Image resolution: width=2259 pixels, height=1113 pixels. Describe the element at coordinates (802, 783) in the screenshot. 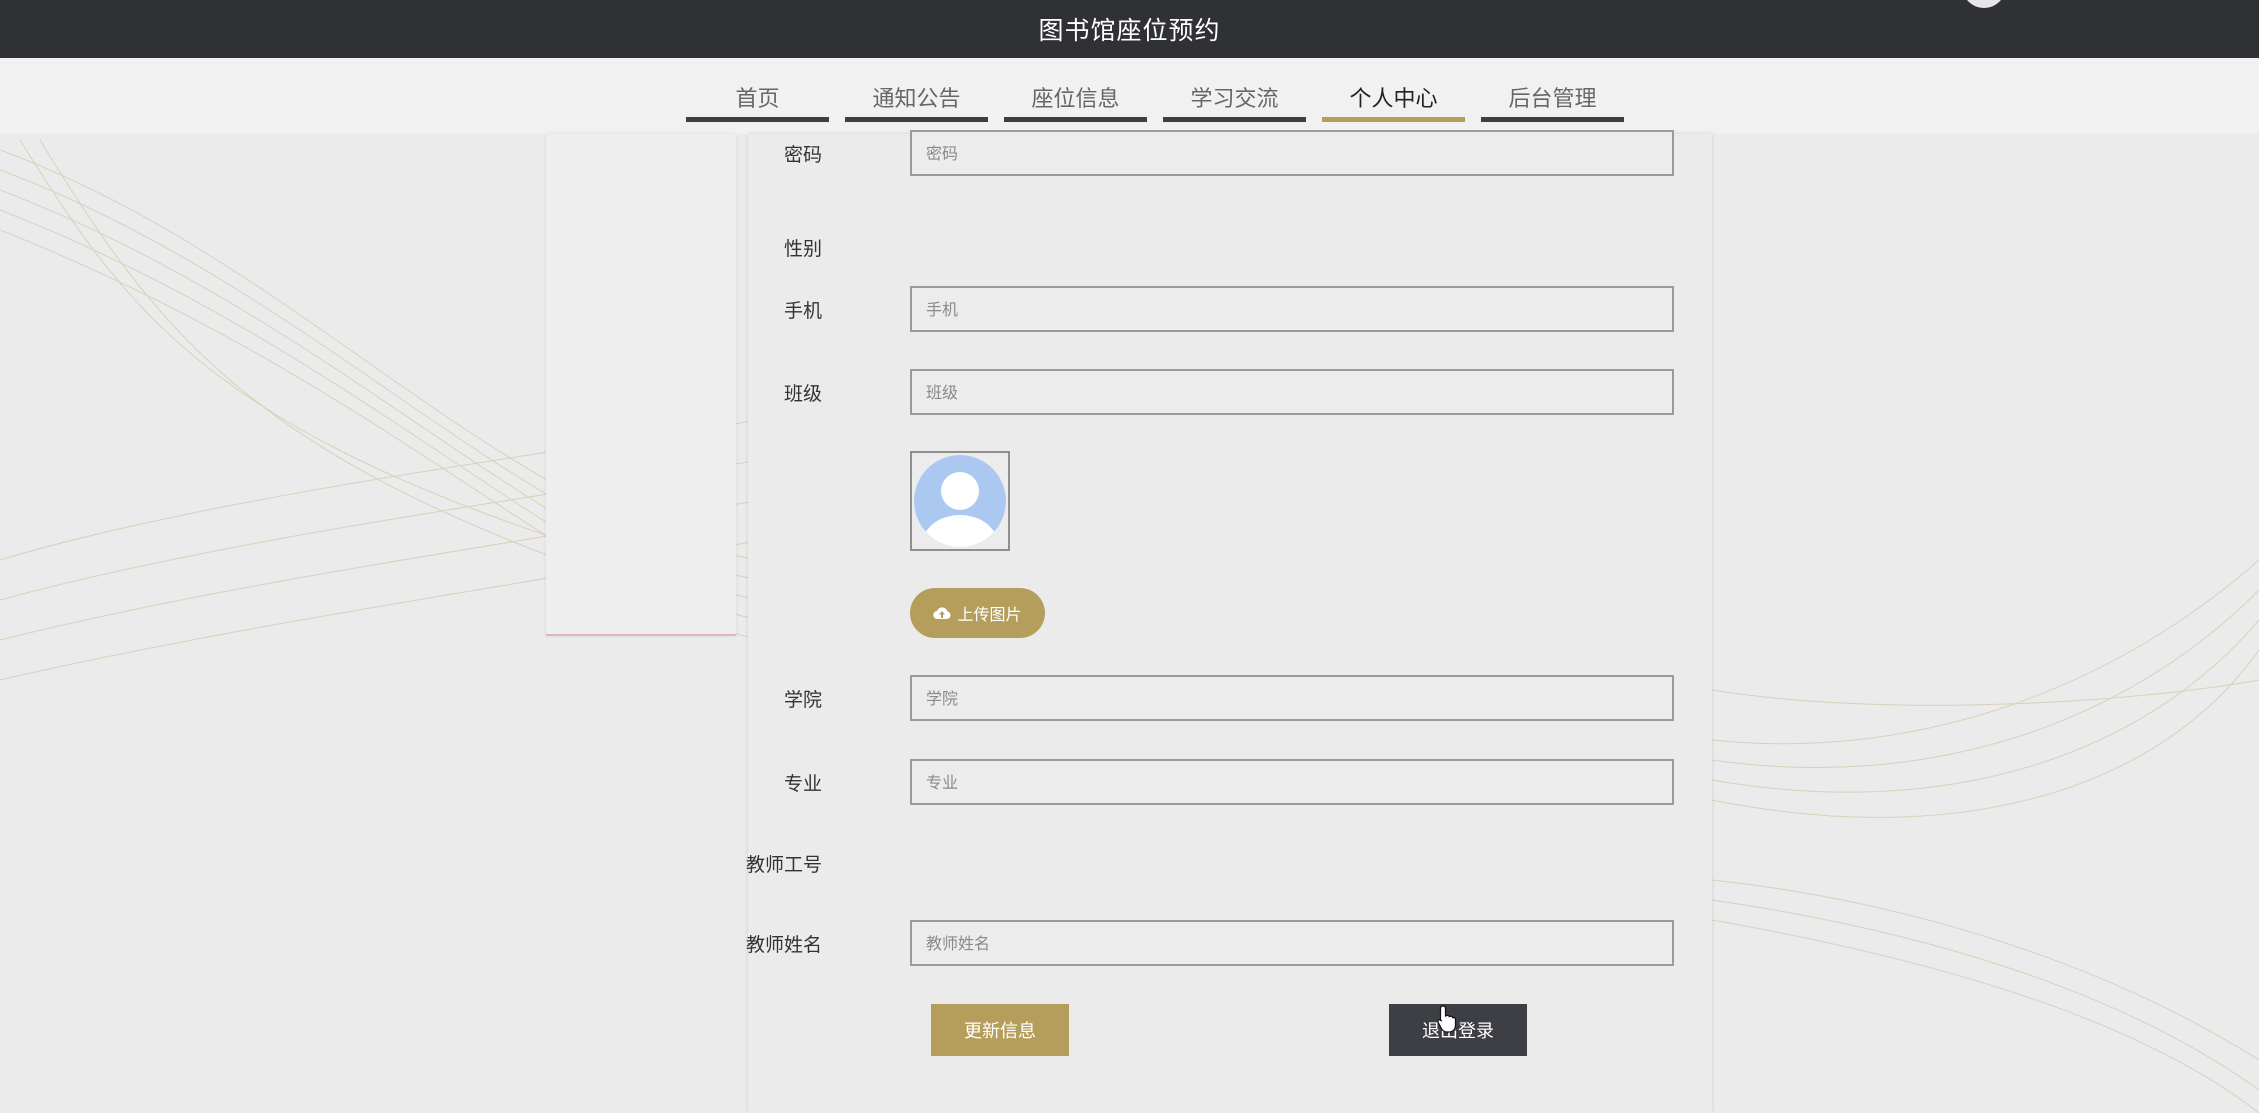

I see `major-label: 专业` at that location.